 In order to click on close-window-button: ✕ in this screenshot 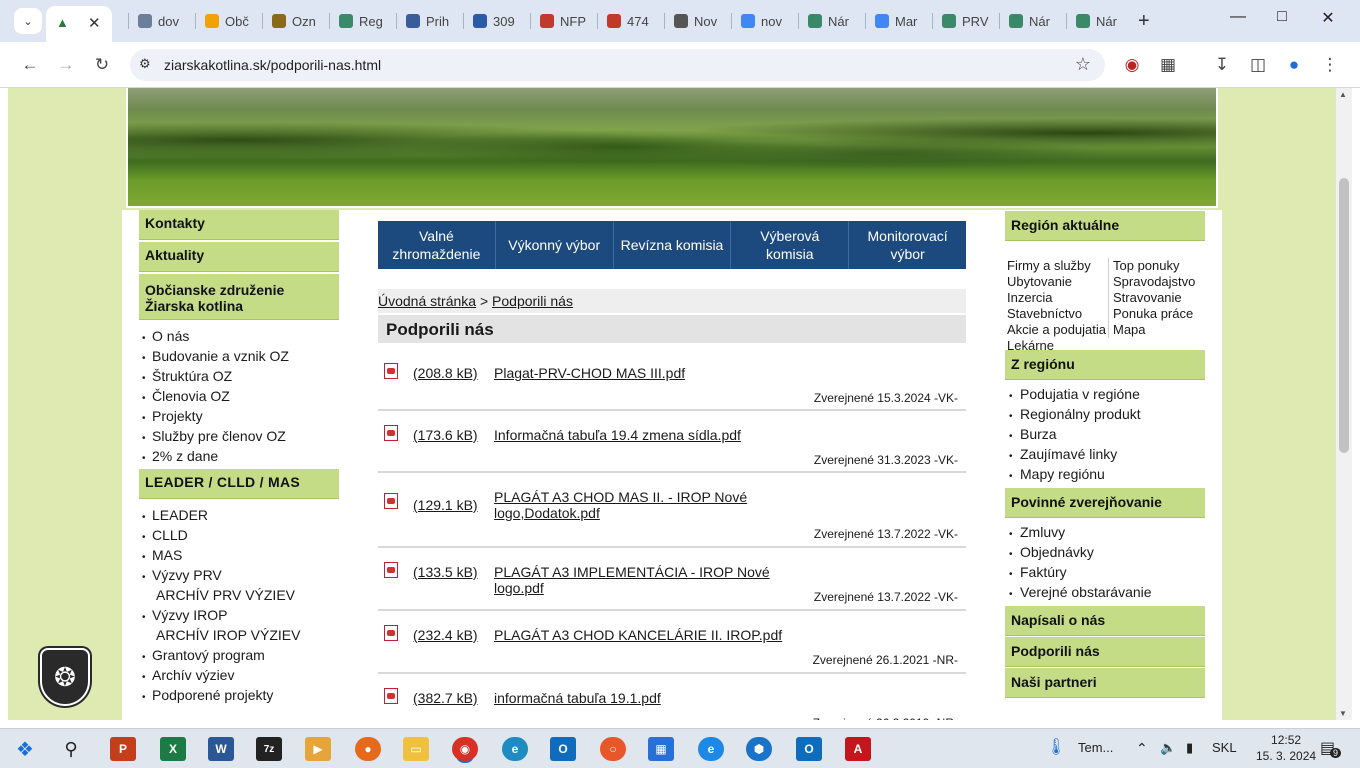, I will do `click(1328, 18)`.